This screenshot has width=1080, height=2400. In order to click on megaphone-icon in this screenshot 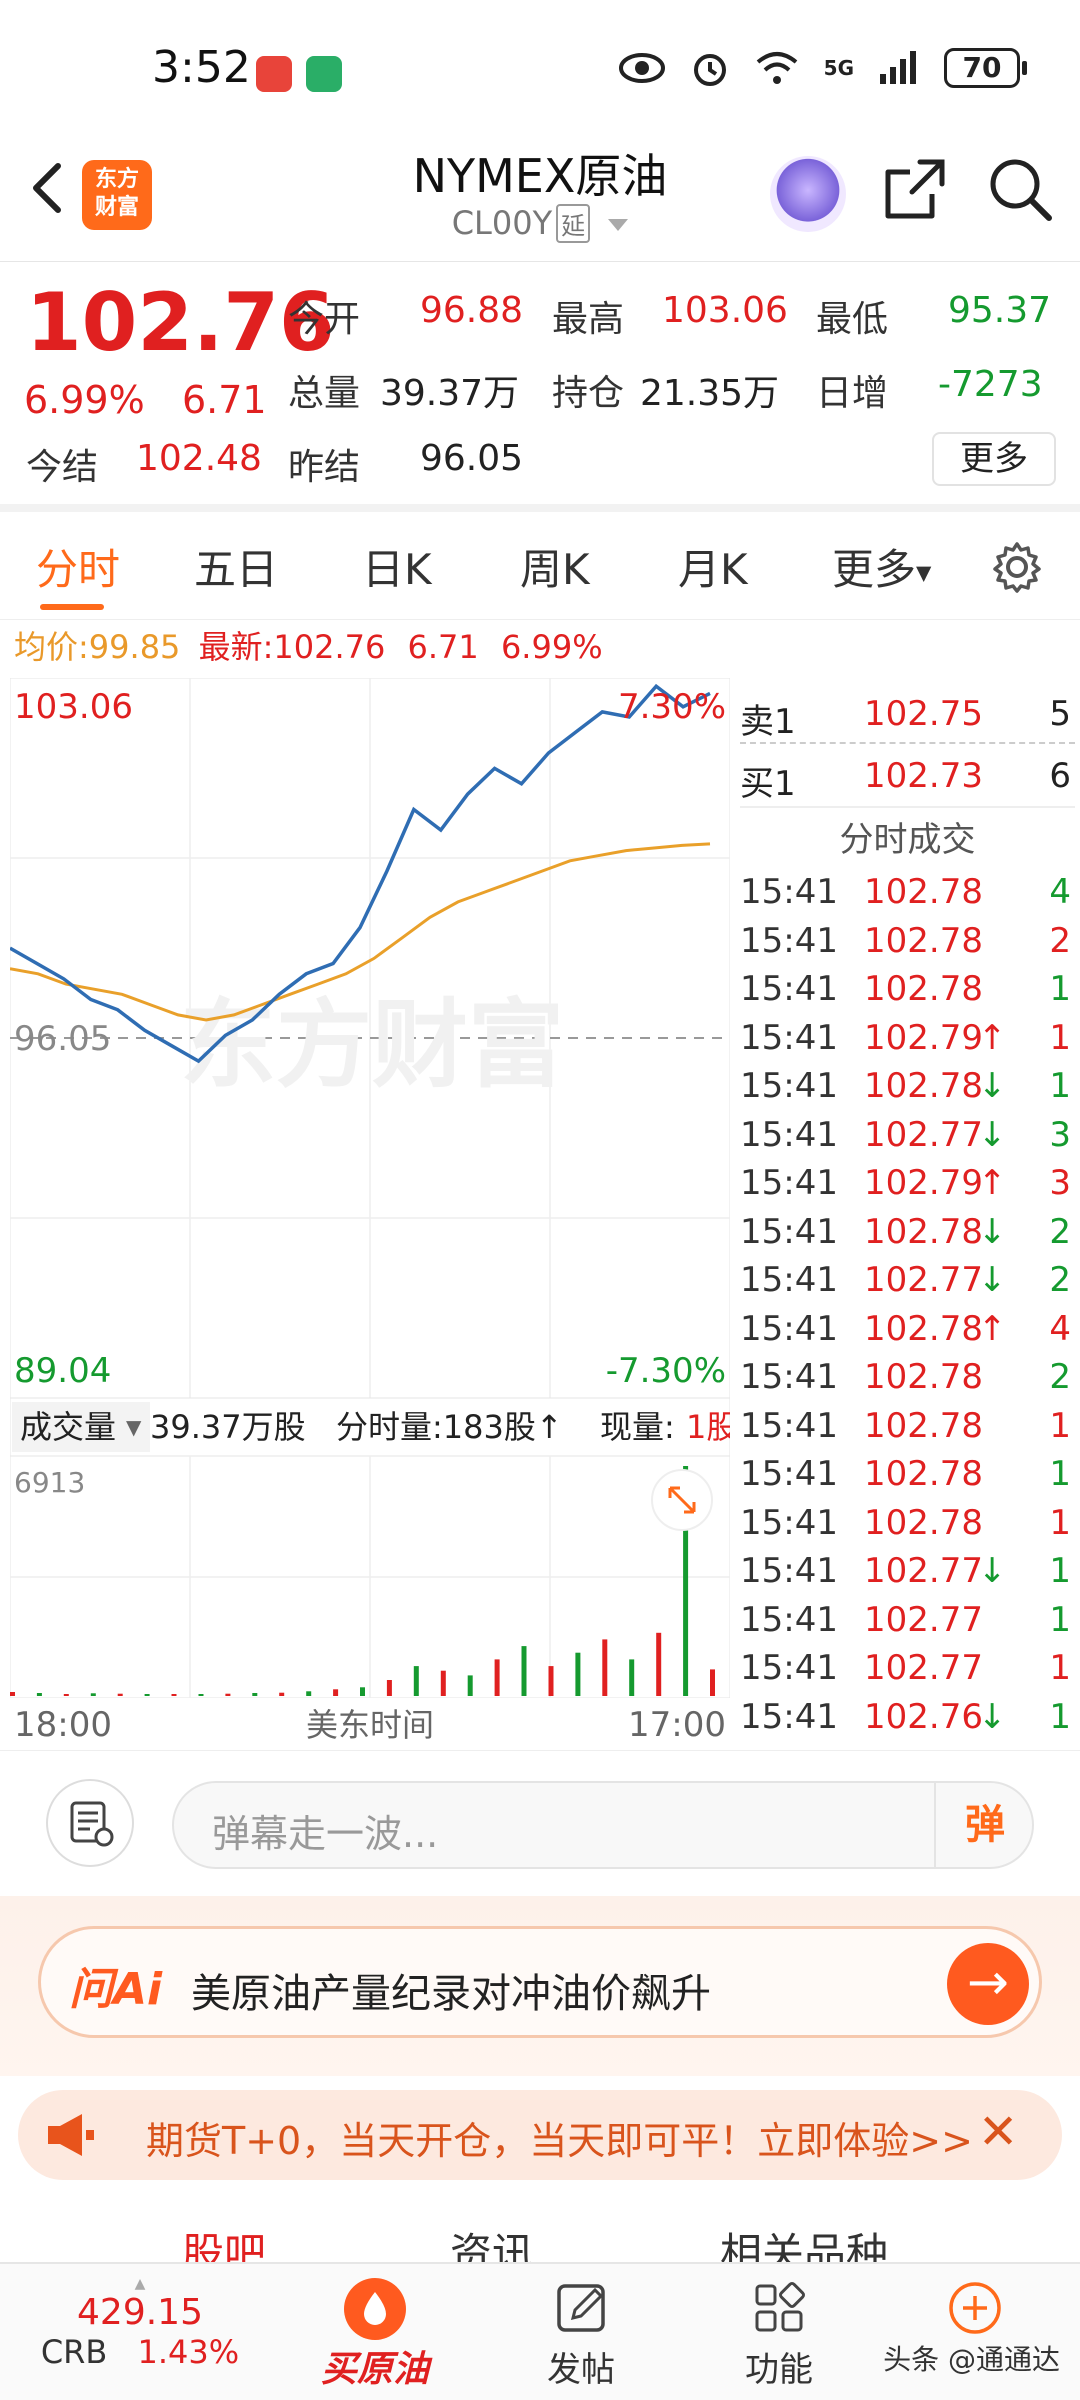, I will do `click(71, 2135)`.